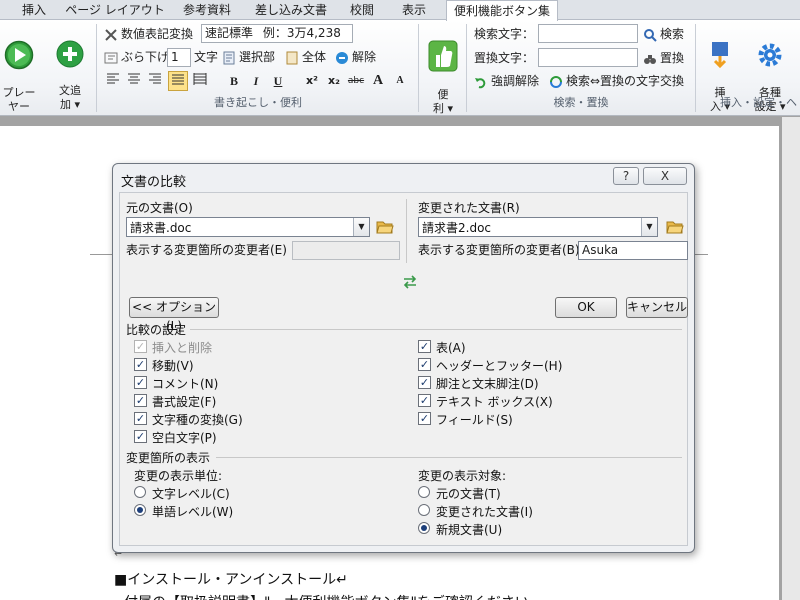 Image resolution: width=800 pixels, height=600 pixels. What do you see at coordinates (173, 366) in the screenshot?
I see `checkbox-label: 移動(V)` at bounding box center [173, 366].